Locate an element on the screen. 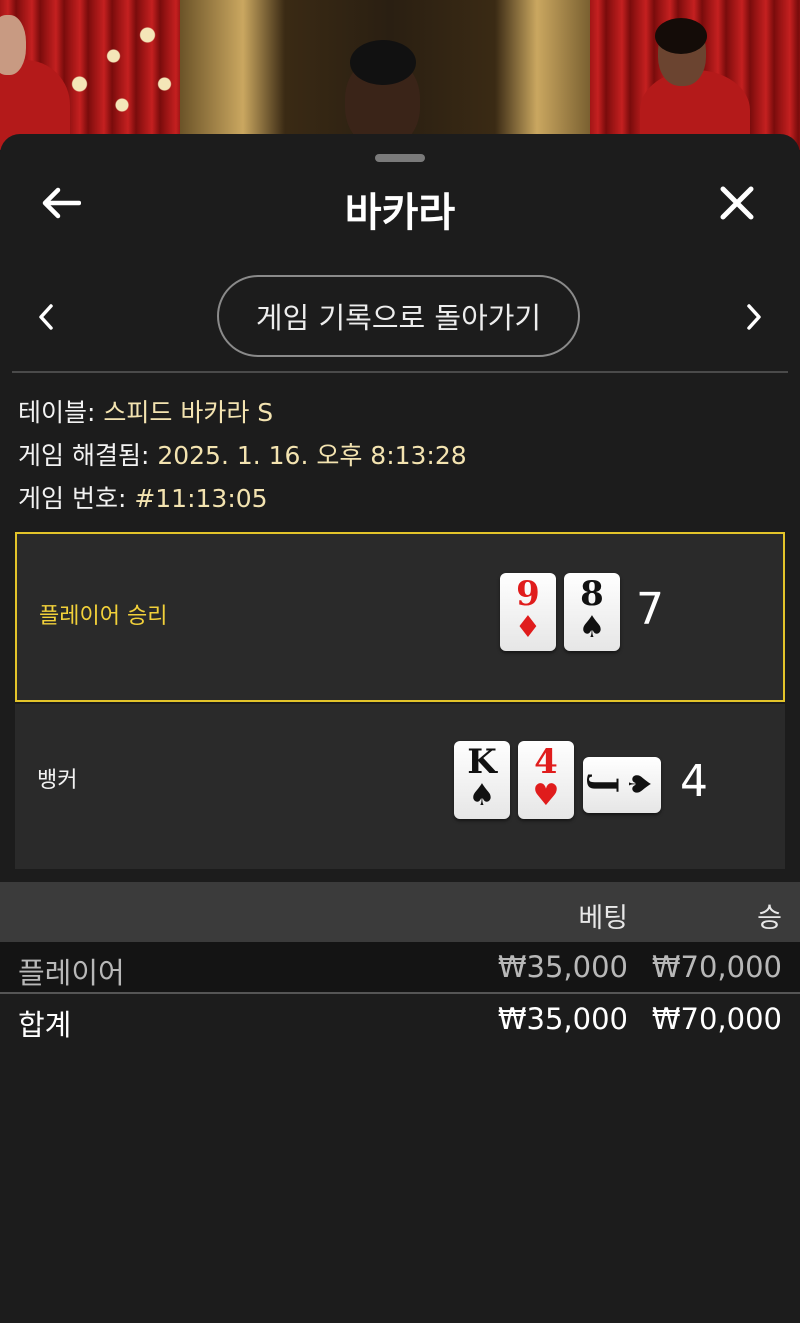 The height and width of the screenshot is (1323, 800). return-to-history-button: 게임 기록으로 돌아가기 is located at coordinates (398, 316).